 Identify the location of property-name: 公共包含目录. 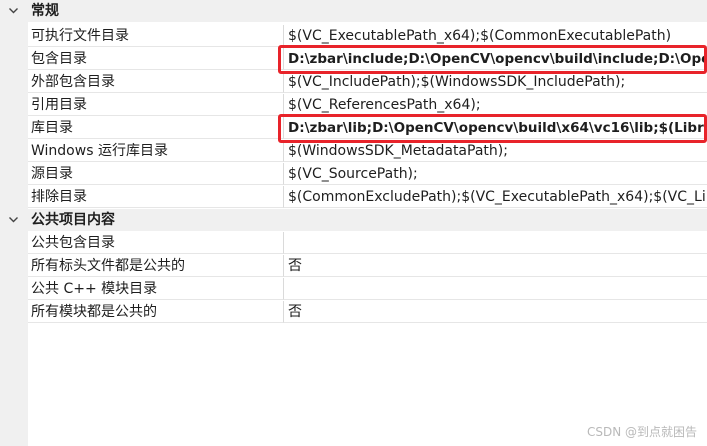
(156, 243).